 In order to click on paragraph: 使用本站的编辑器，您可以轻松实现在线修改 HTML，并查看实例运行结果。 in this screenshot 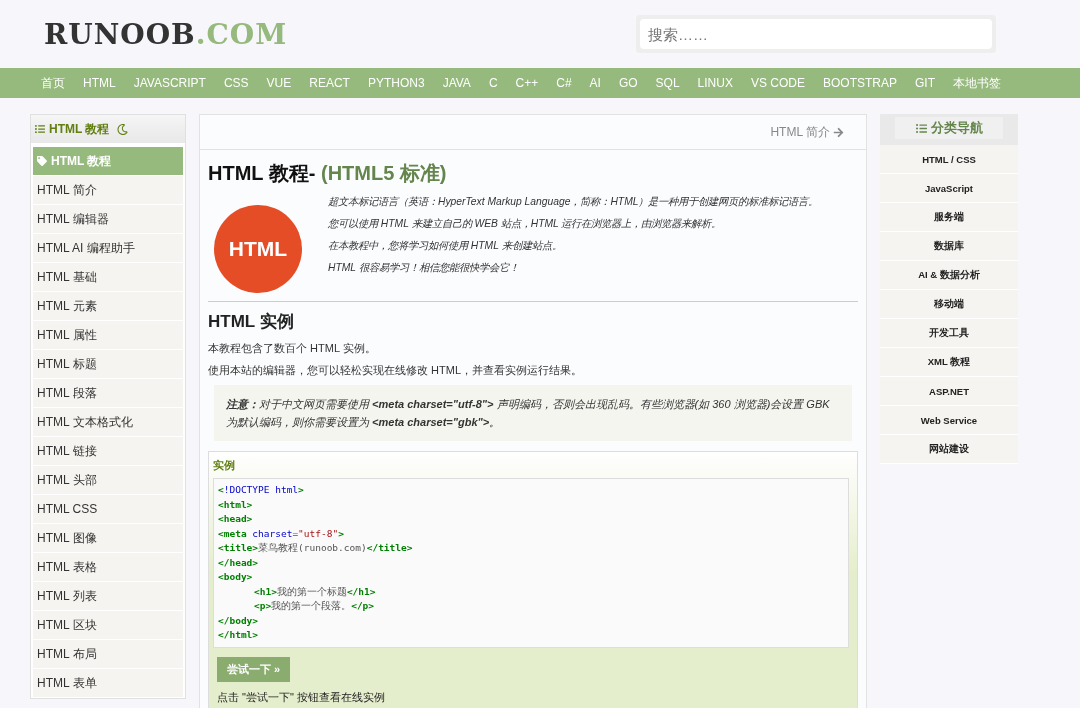, I will do `click(395, 370)`.